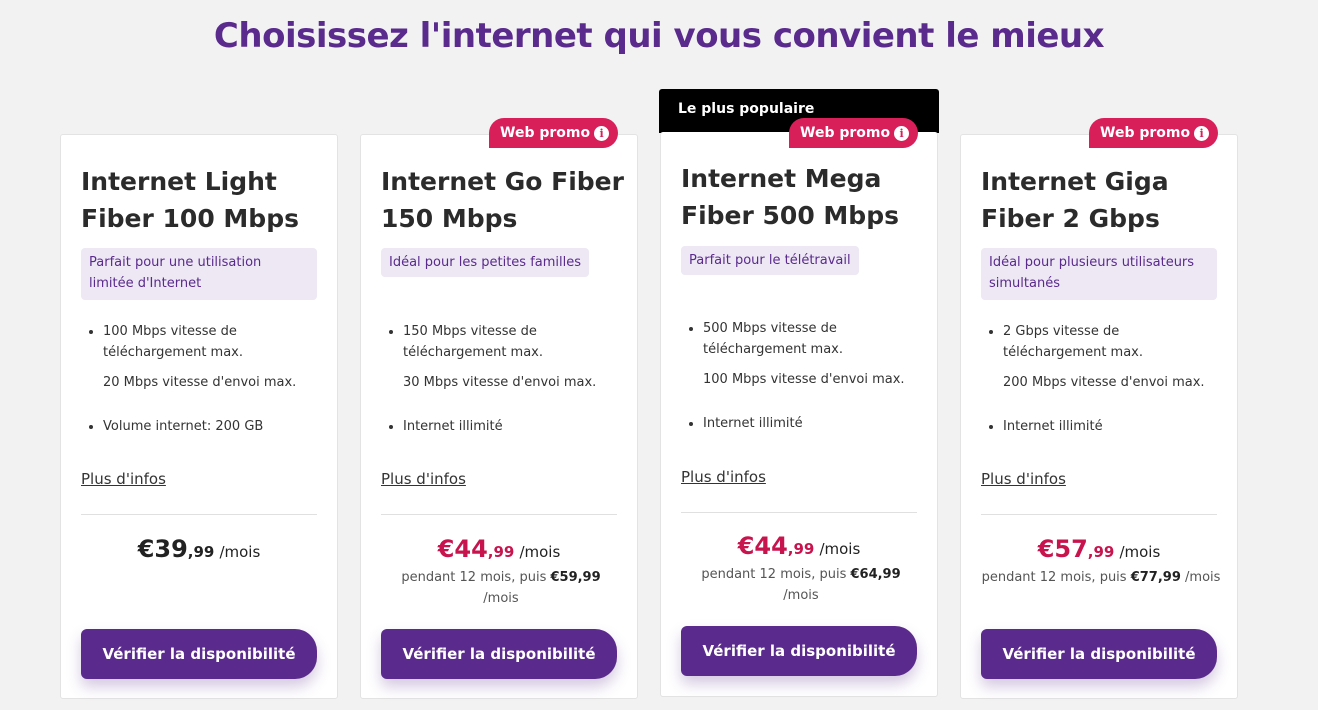 This screenshot has width=1318, height=710. What do you see at coordinates (1075, 200) in the screenshot?
I see `plan-name: Internet Giga Fiber 2 Gbps` at bounding box center [1075, 200].